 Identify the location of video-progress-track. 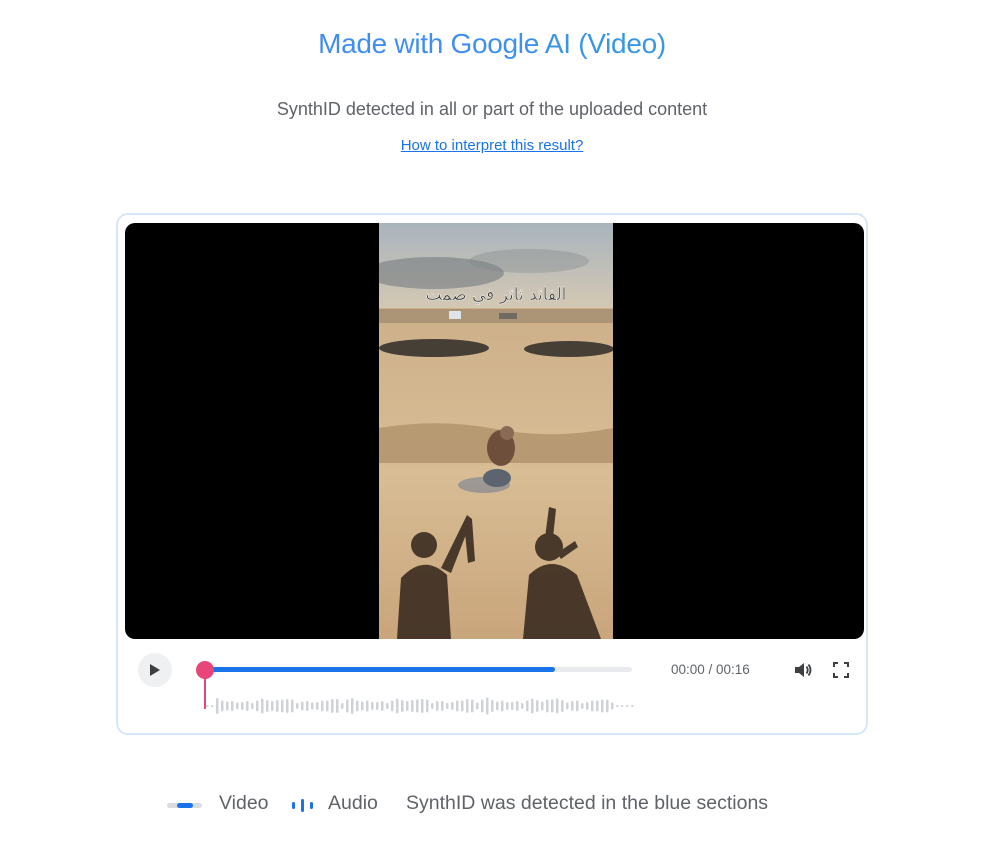
(418, 669).